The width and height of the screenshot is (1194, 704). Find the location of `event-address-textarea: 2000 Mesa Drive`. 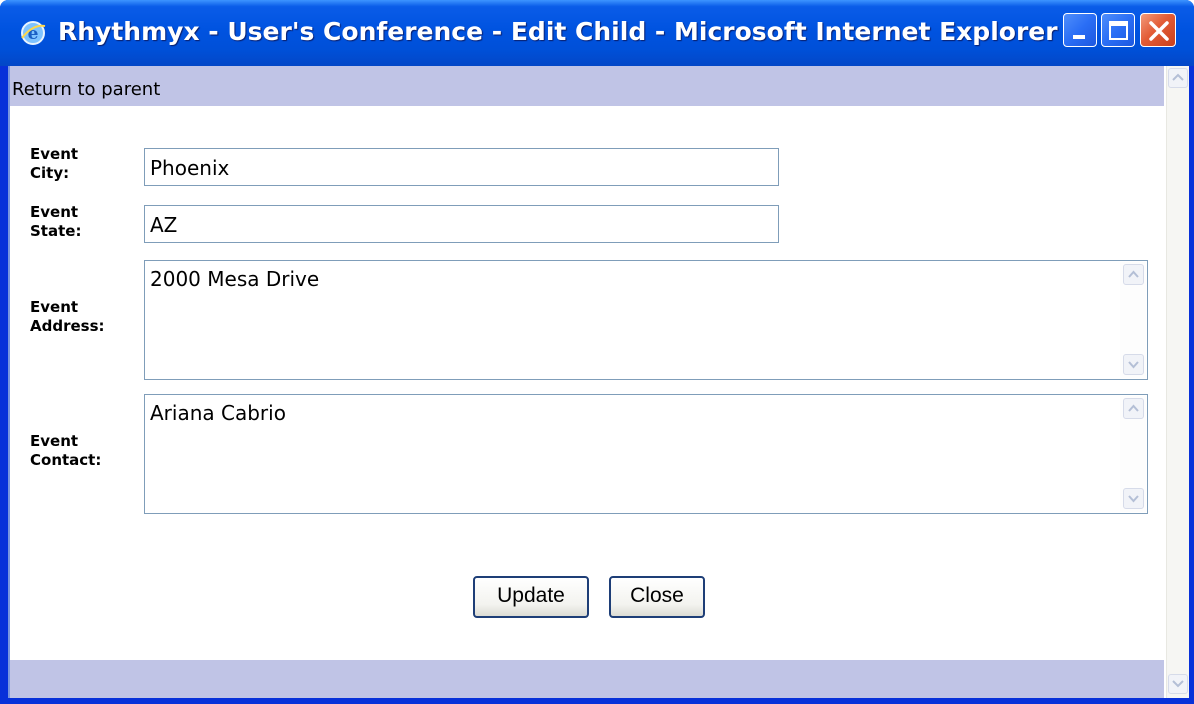

event-address-textarea: 2000 Mesa Drive is located at coordinates (646, 320).